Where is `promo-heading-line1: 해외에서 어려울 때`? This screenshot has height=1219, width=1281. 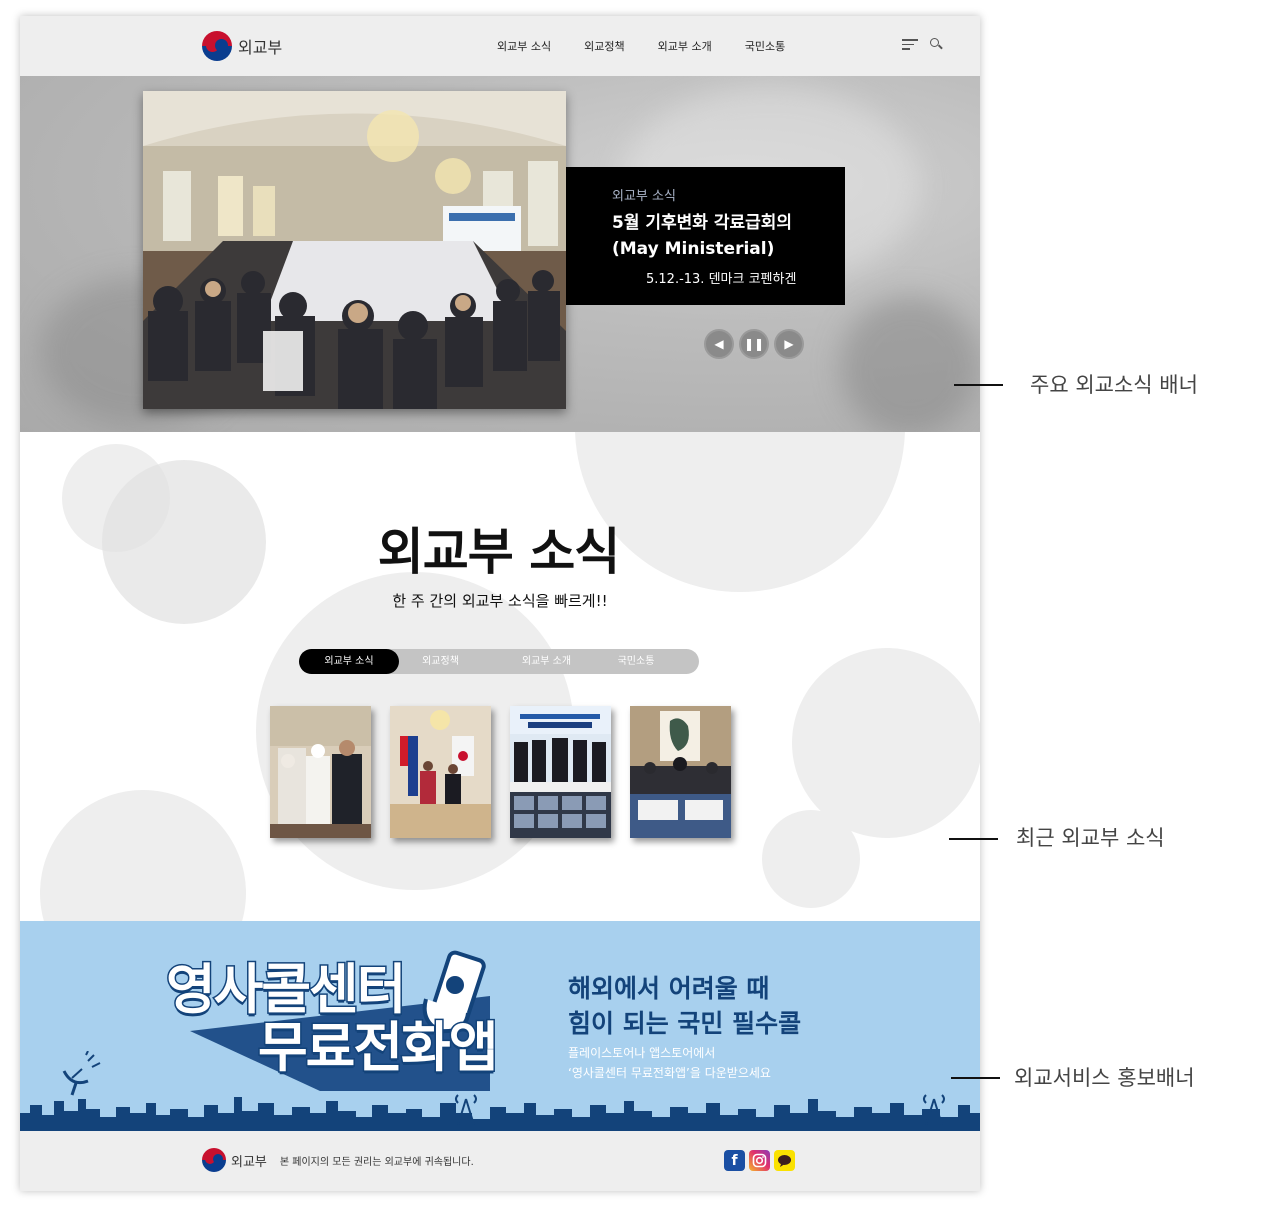
promo-heading-line1: 해외에서 어려울 때 is located at coordinates (669, 988).